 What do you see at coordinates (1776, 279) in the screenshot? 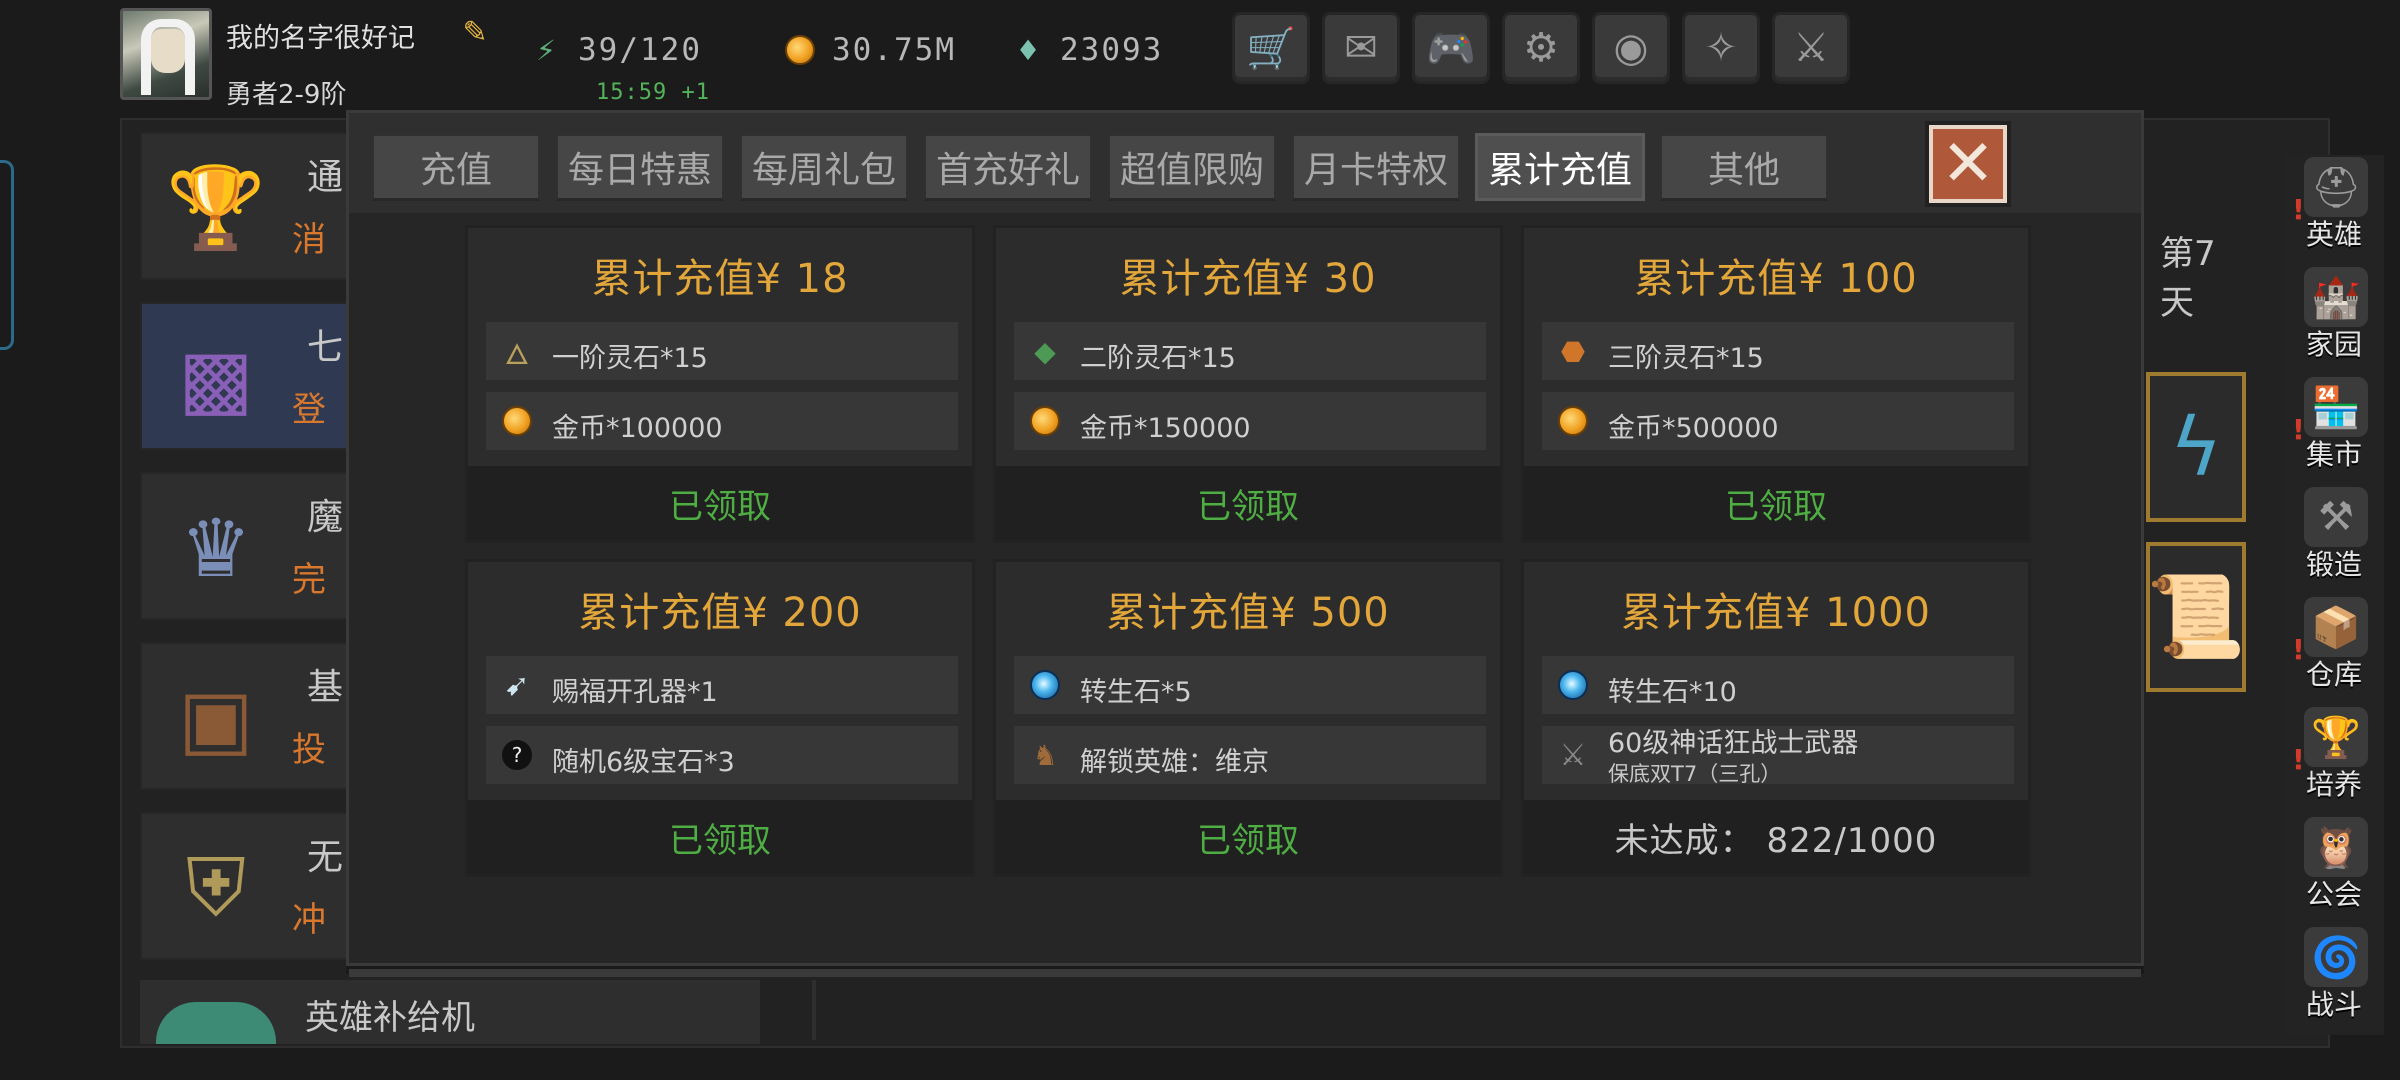
I see `reward-tier-title: 累计充值¥ 100` at bounding box center [1776, 279].